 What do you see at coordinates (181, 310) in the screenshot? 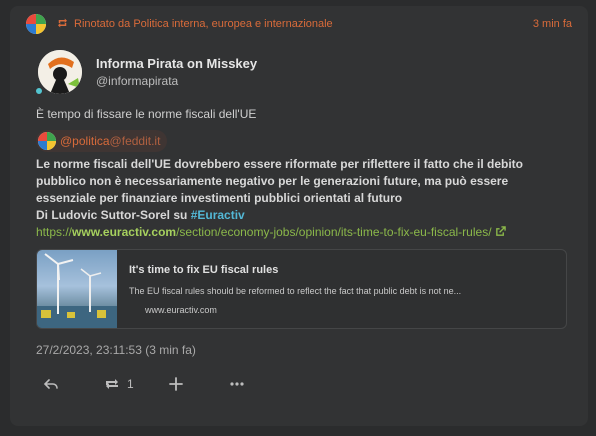
I see `preview-site: www.euractiv.com` at bounding box center [181, 310].